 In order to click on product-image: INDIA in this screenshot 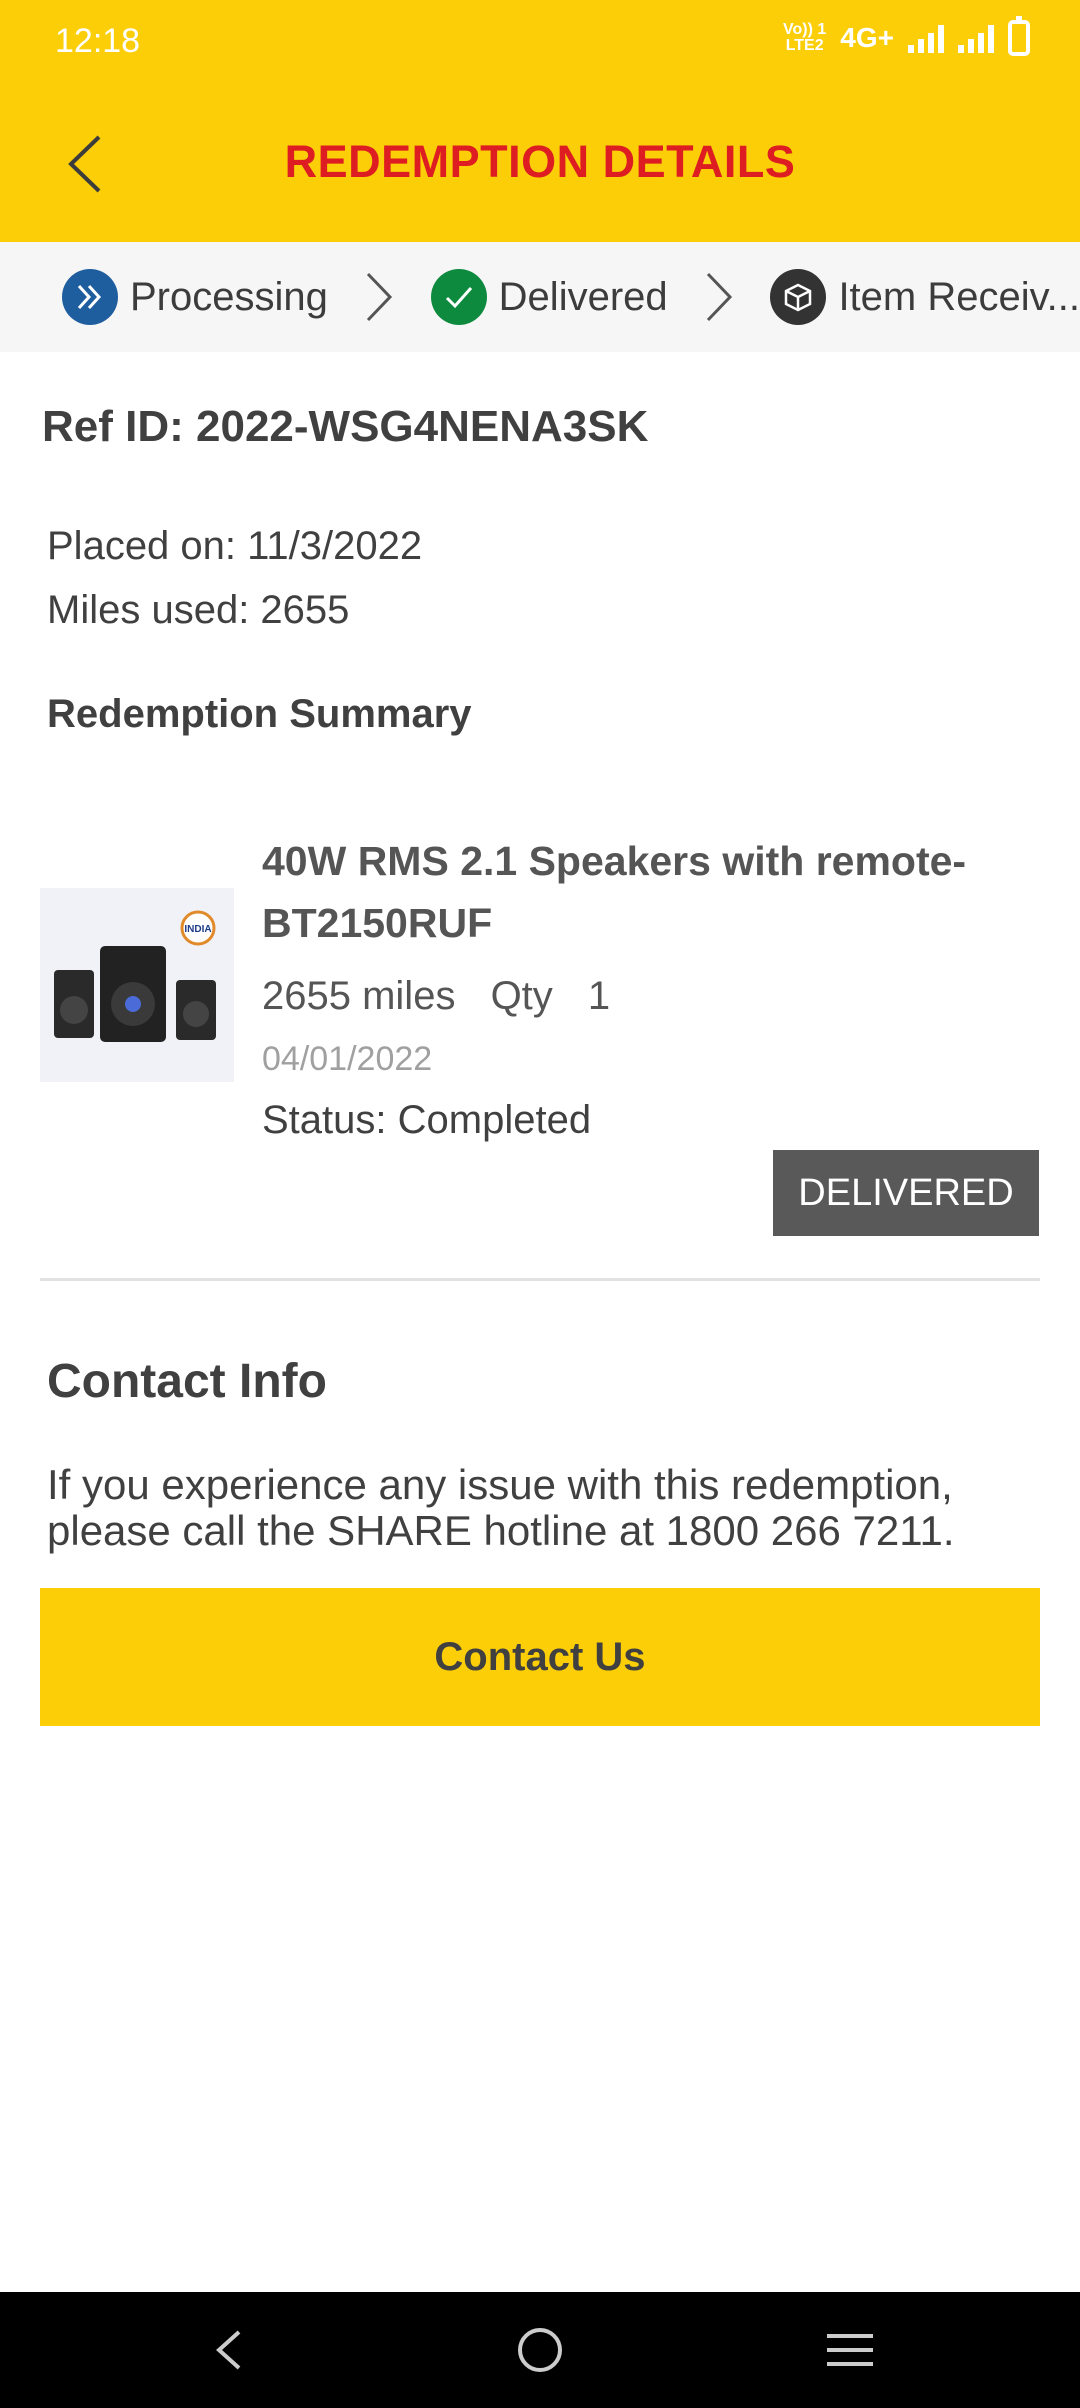, I will do `click(137, 985)`.